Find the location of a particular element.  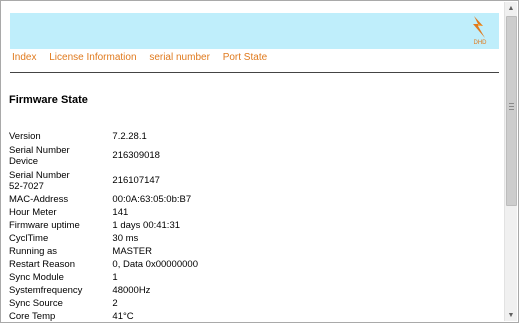

nav-link-index: Index is located at coordinates (24, 57).